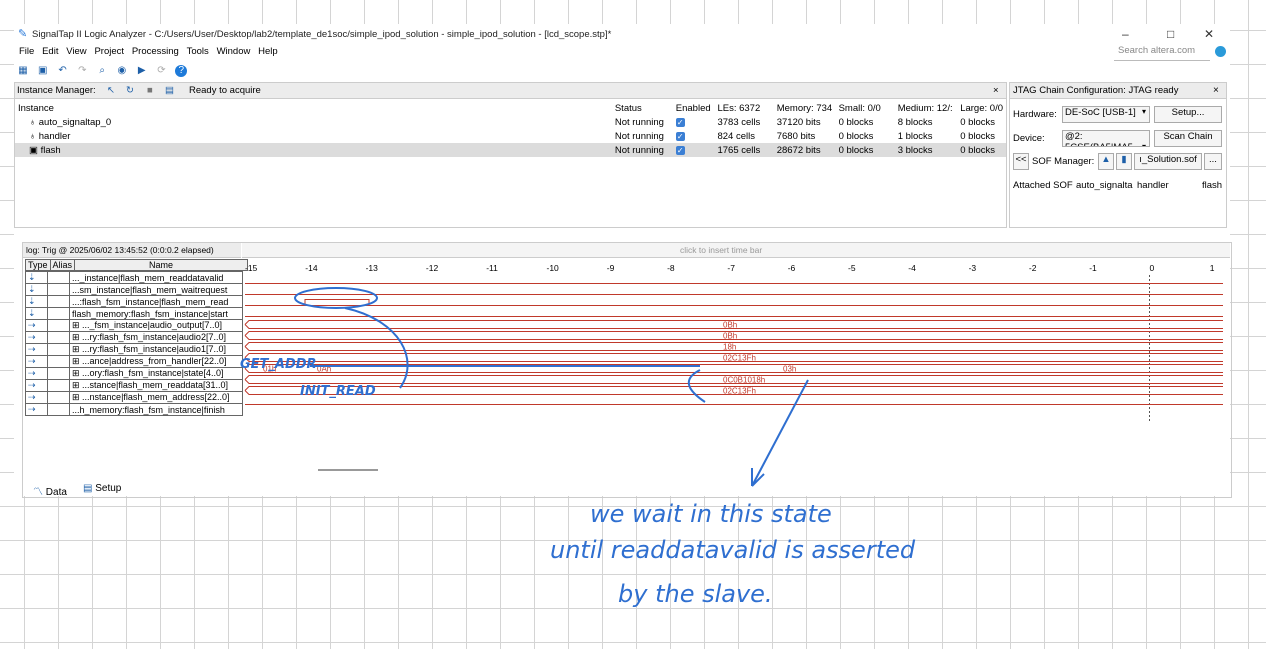 This screenshot has height=649, width=1266. I want to click on instance-medium: 3 blocks, so click(915, 150).